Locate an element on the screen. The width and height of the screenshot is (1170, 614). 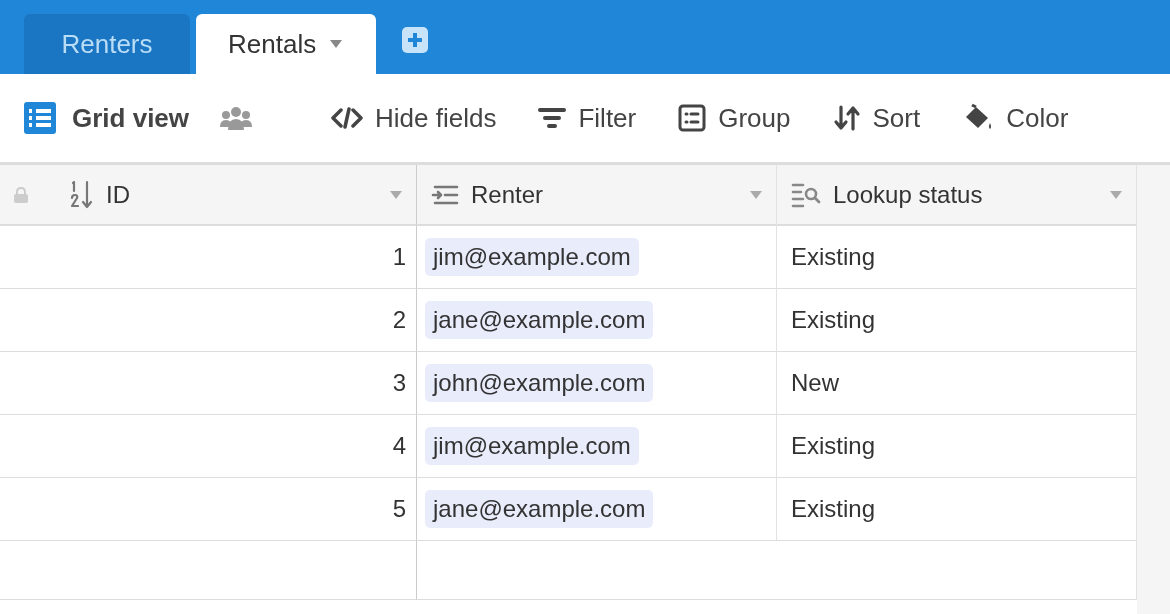
view-name: Grid view is located at coordinates (131, 118).